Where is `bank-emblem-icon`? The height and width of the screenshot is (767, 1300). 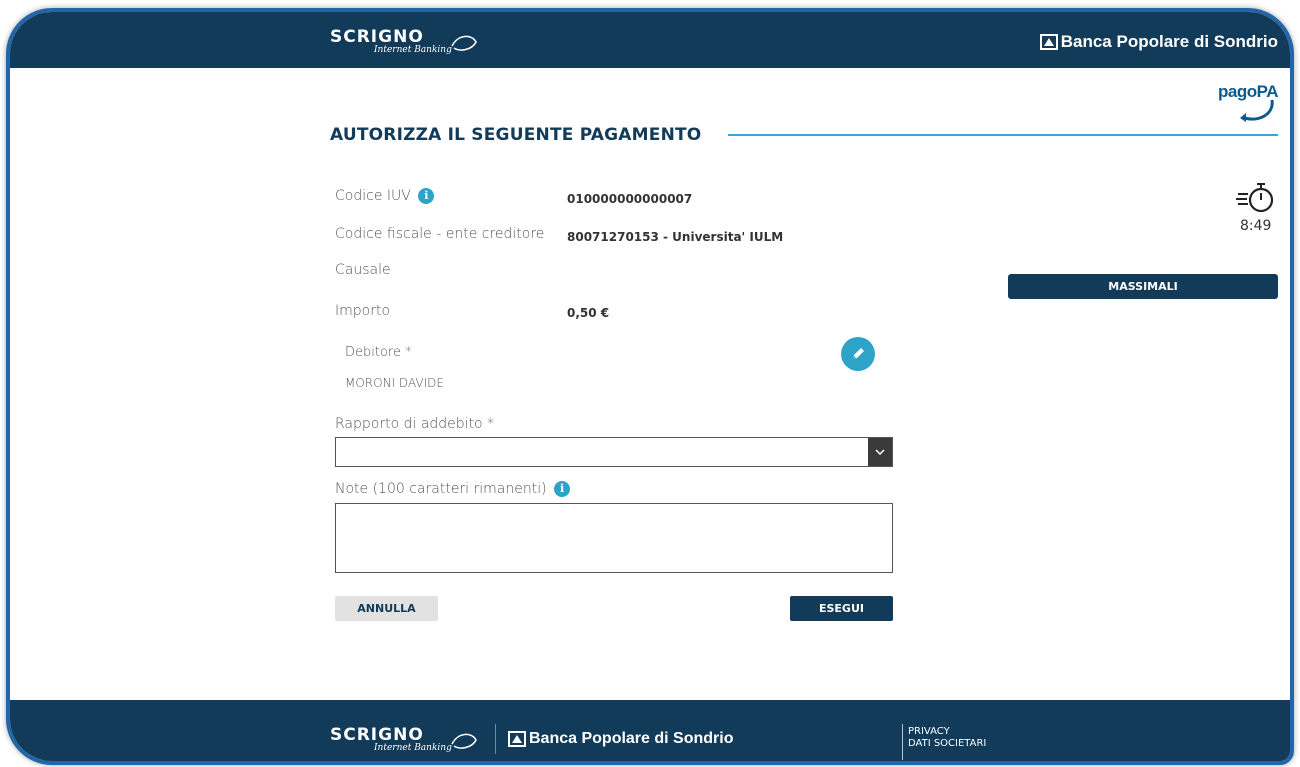 bank-emblem-icon is located at coordinates (1048, 42).